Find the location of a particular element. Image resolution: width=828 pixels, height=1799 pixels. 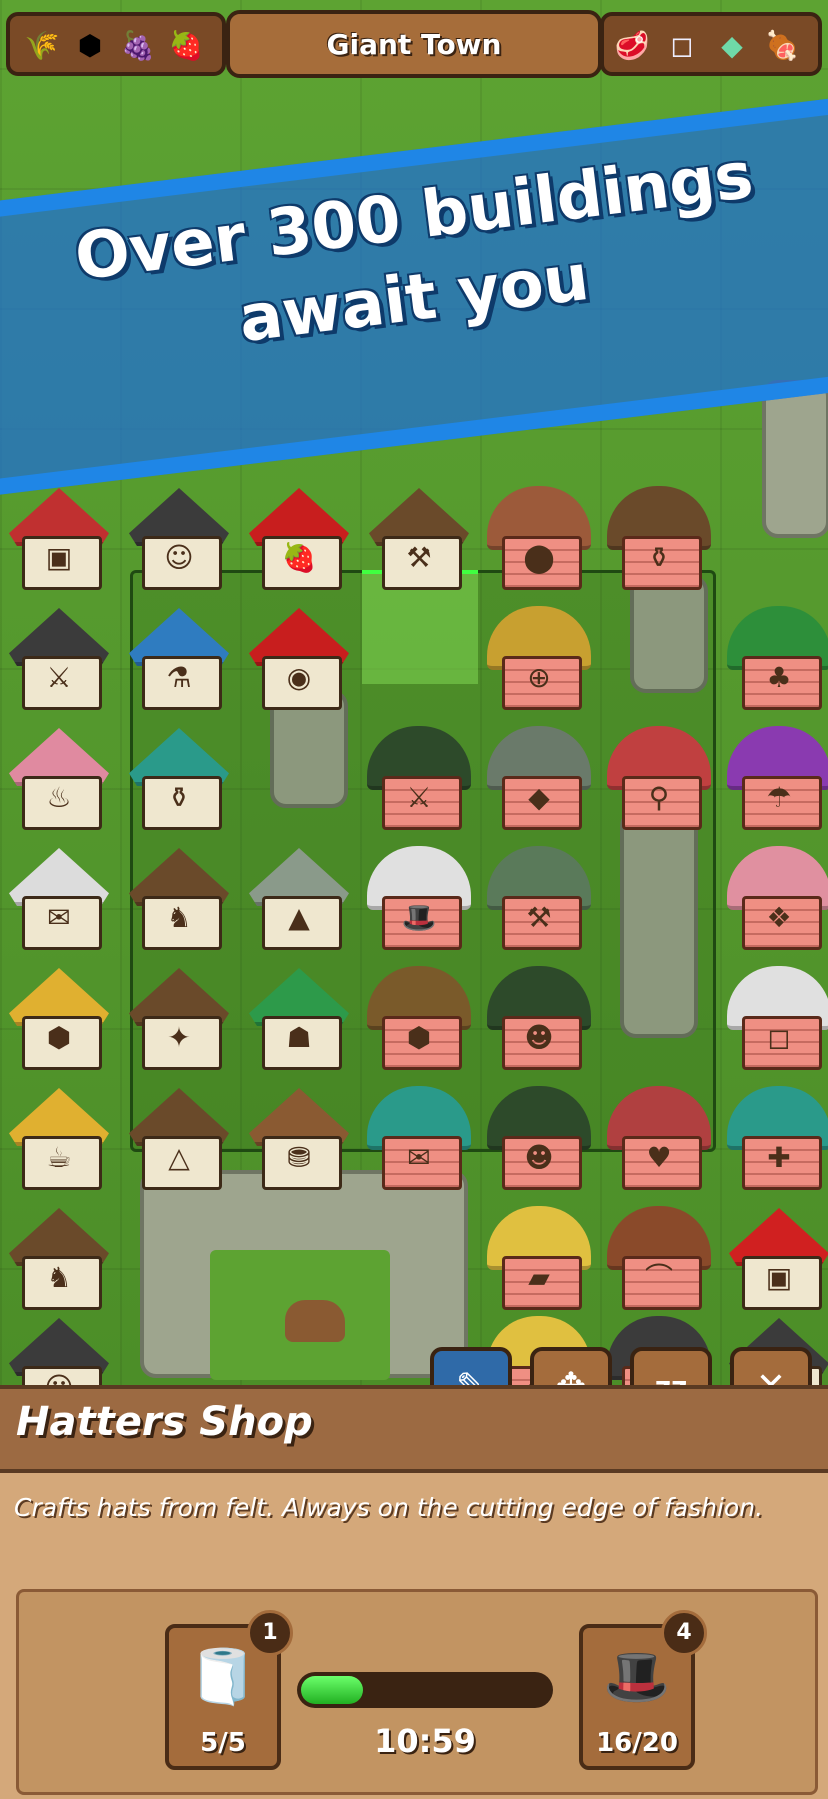

building-tile: ☂ is located at coordinates (776, 775).